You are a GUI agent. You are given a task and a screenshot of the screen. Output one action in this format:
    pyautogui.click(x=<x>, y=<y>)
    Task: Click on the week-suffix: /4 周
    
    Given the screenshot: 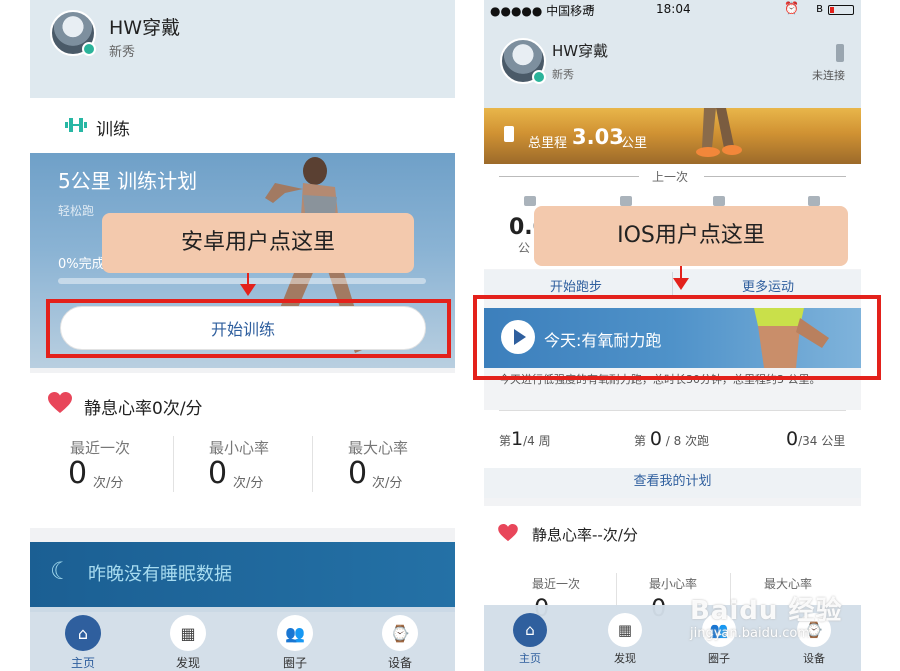 What is the action you would take?
    pyautogui.click(x=537, y=441)
    